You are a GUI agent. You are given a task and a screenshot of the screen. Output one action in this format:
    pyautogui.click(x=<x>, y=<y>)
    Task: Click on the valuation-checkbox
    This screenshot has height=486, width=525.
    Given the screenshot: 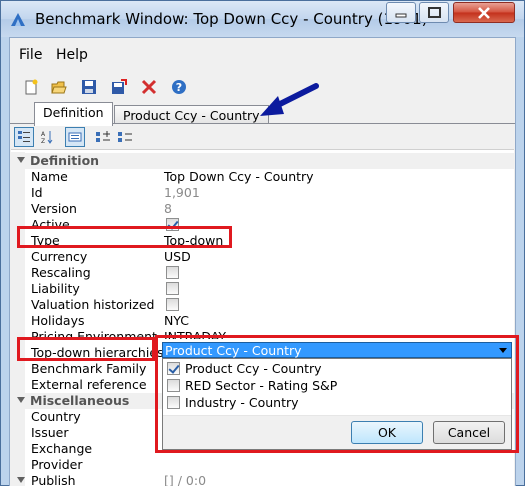 What is the action you would take?
    pyautogui.click(x=172, y=304)
    